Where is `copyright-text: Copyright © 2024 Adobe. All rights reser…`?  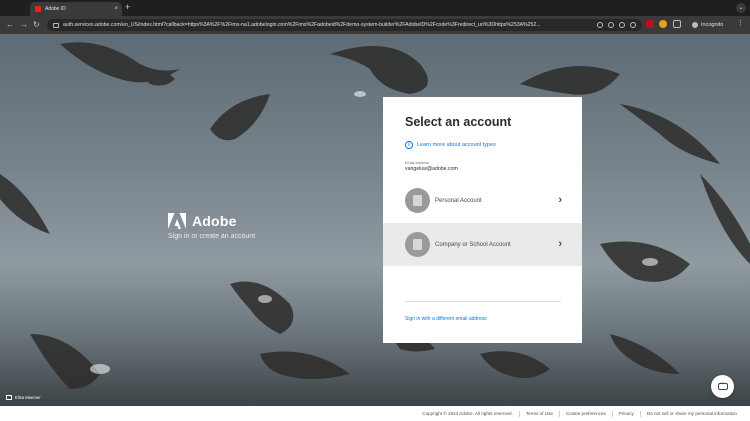 copyright-text: Copyright © 2024 Adobe. All rights reser… is located at coordinates (467, 413).